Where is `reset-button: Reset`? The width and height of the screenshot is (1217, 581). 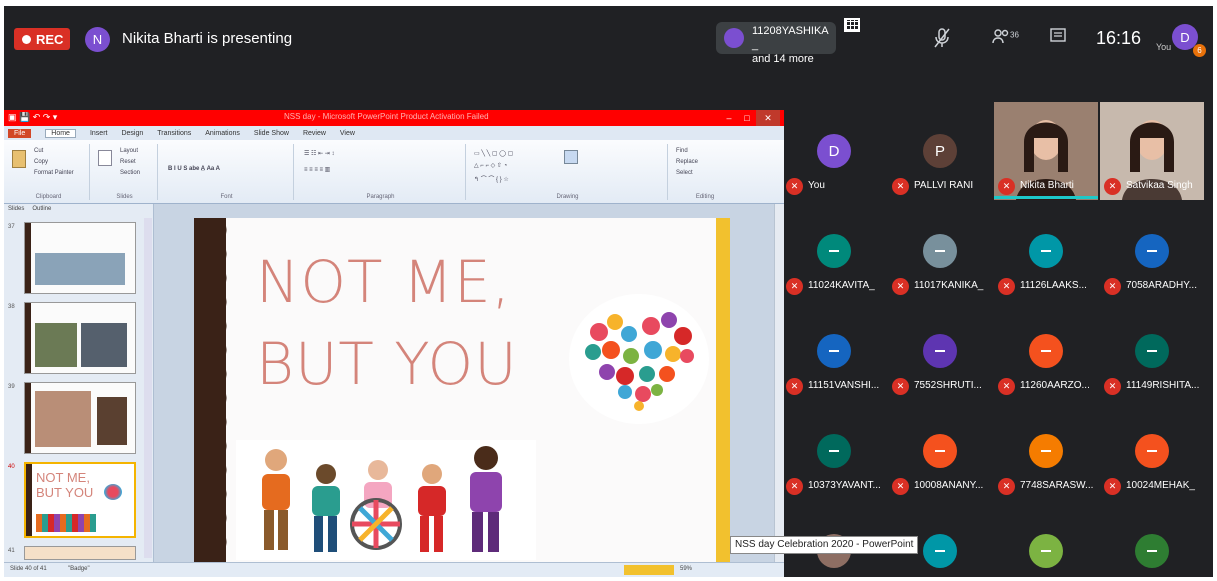
reset-button: Reset is located at coordinates (128, 162).